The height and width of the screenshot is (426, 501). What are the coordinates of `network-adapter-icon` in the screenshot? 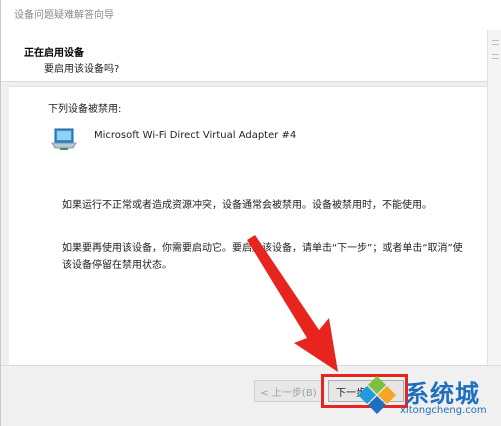 It's located at (64, 139).